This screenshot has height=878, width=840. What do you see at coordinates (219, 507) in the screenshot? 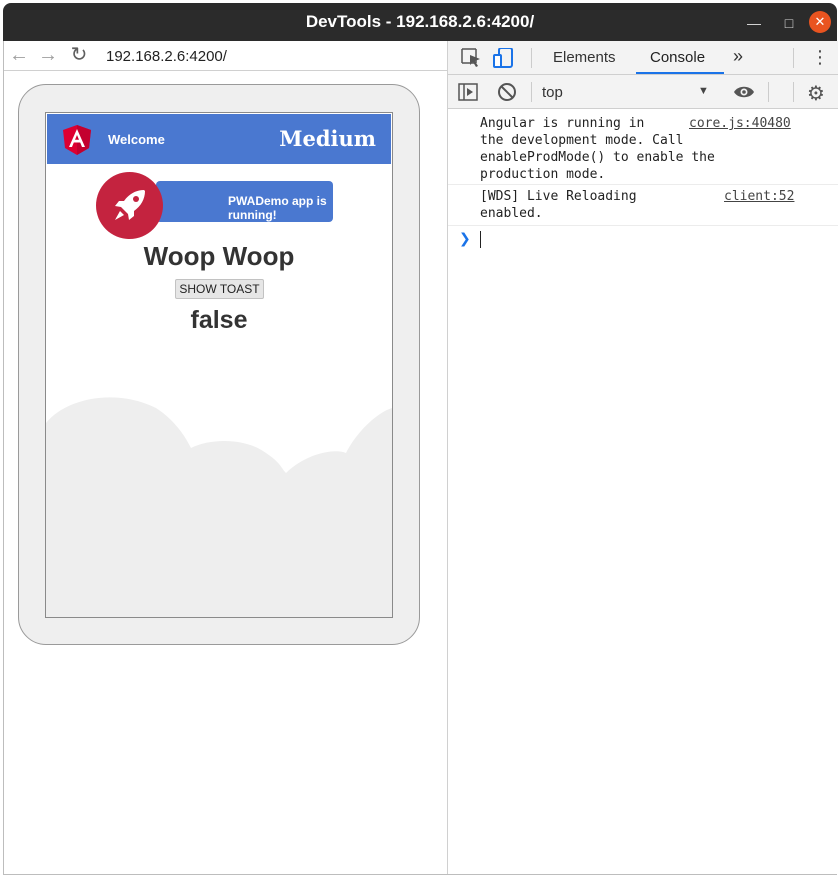
I see `clouds-decoration` at bounding box center [219, 507].